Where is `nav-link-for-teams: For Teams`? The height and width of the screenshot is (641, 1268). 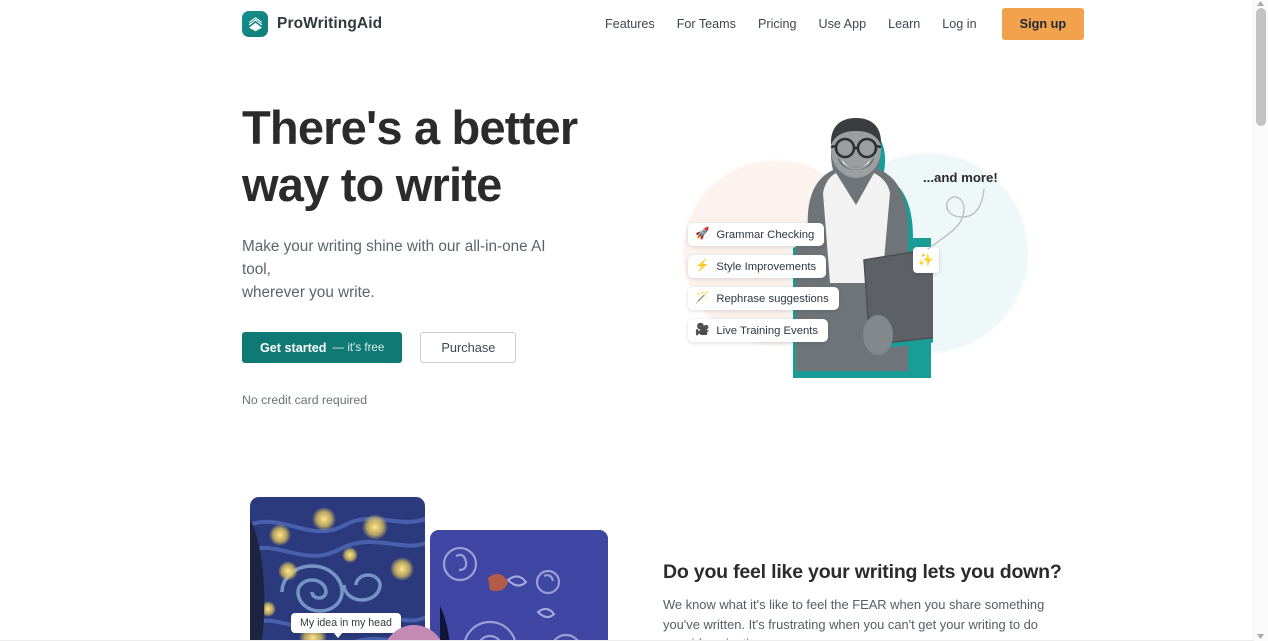 nav-link-for-teams: For Teams is located at coordinates (706, 24).